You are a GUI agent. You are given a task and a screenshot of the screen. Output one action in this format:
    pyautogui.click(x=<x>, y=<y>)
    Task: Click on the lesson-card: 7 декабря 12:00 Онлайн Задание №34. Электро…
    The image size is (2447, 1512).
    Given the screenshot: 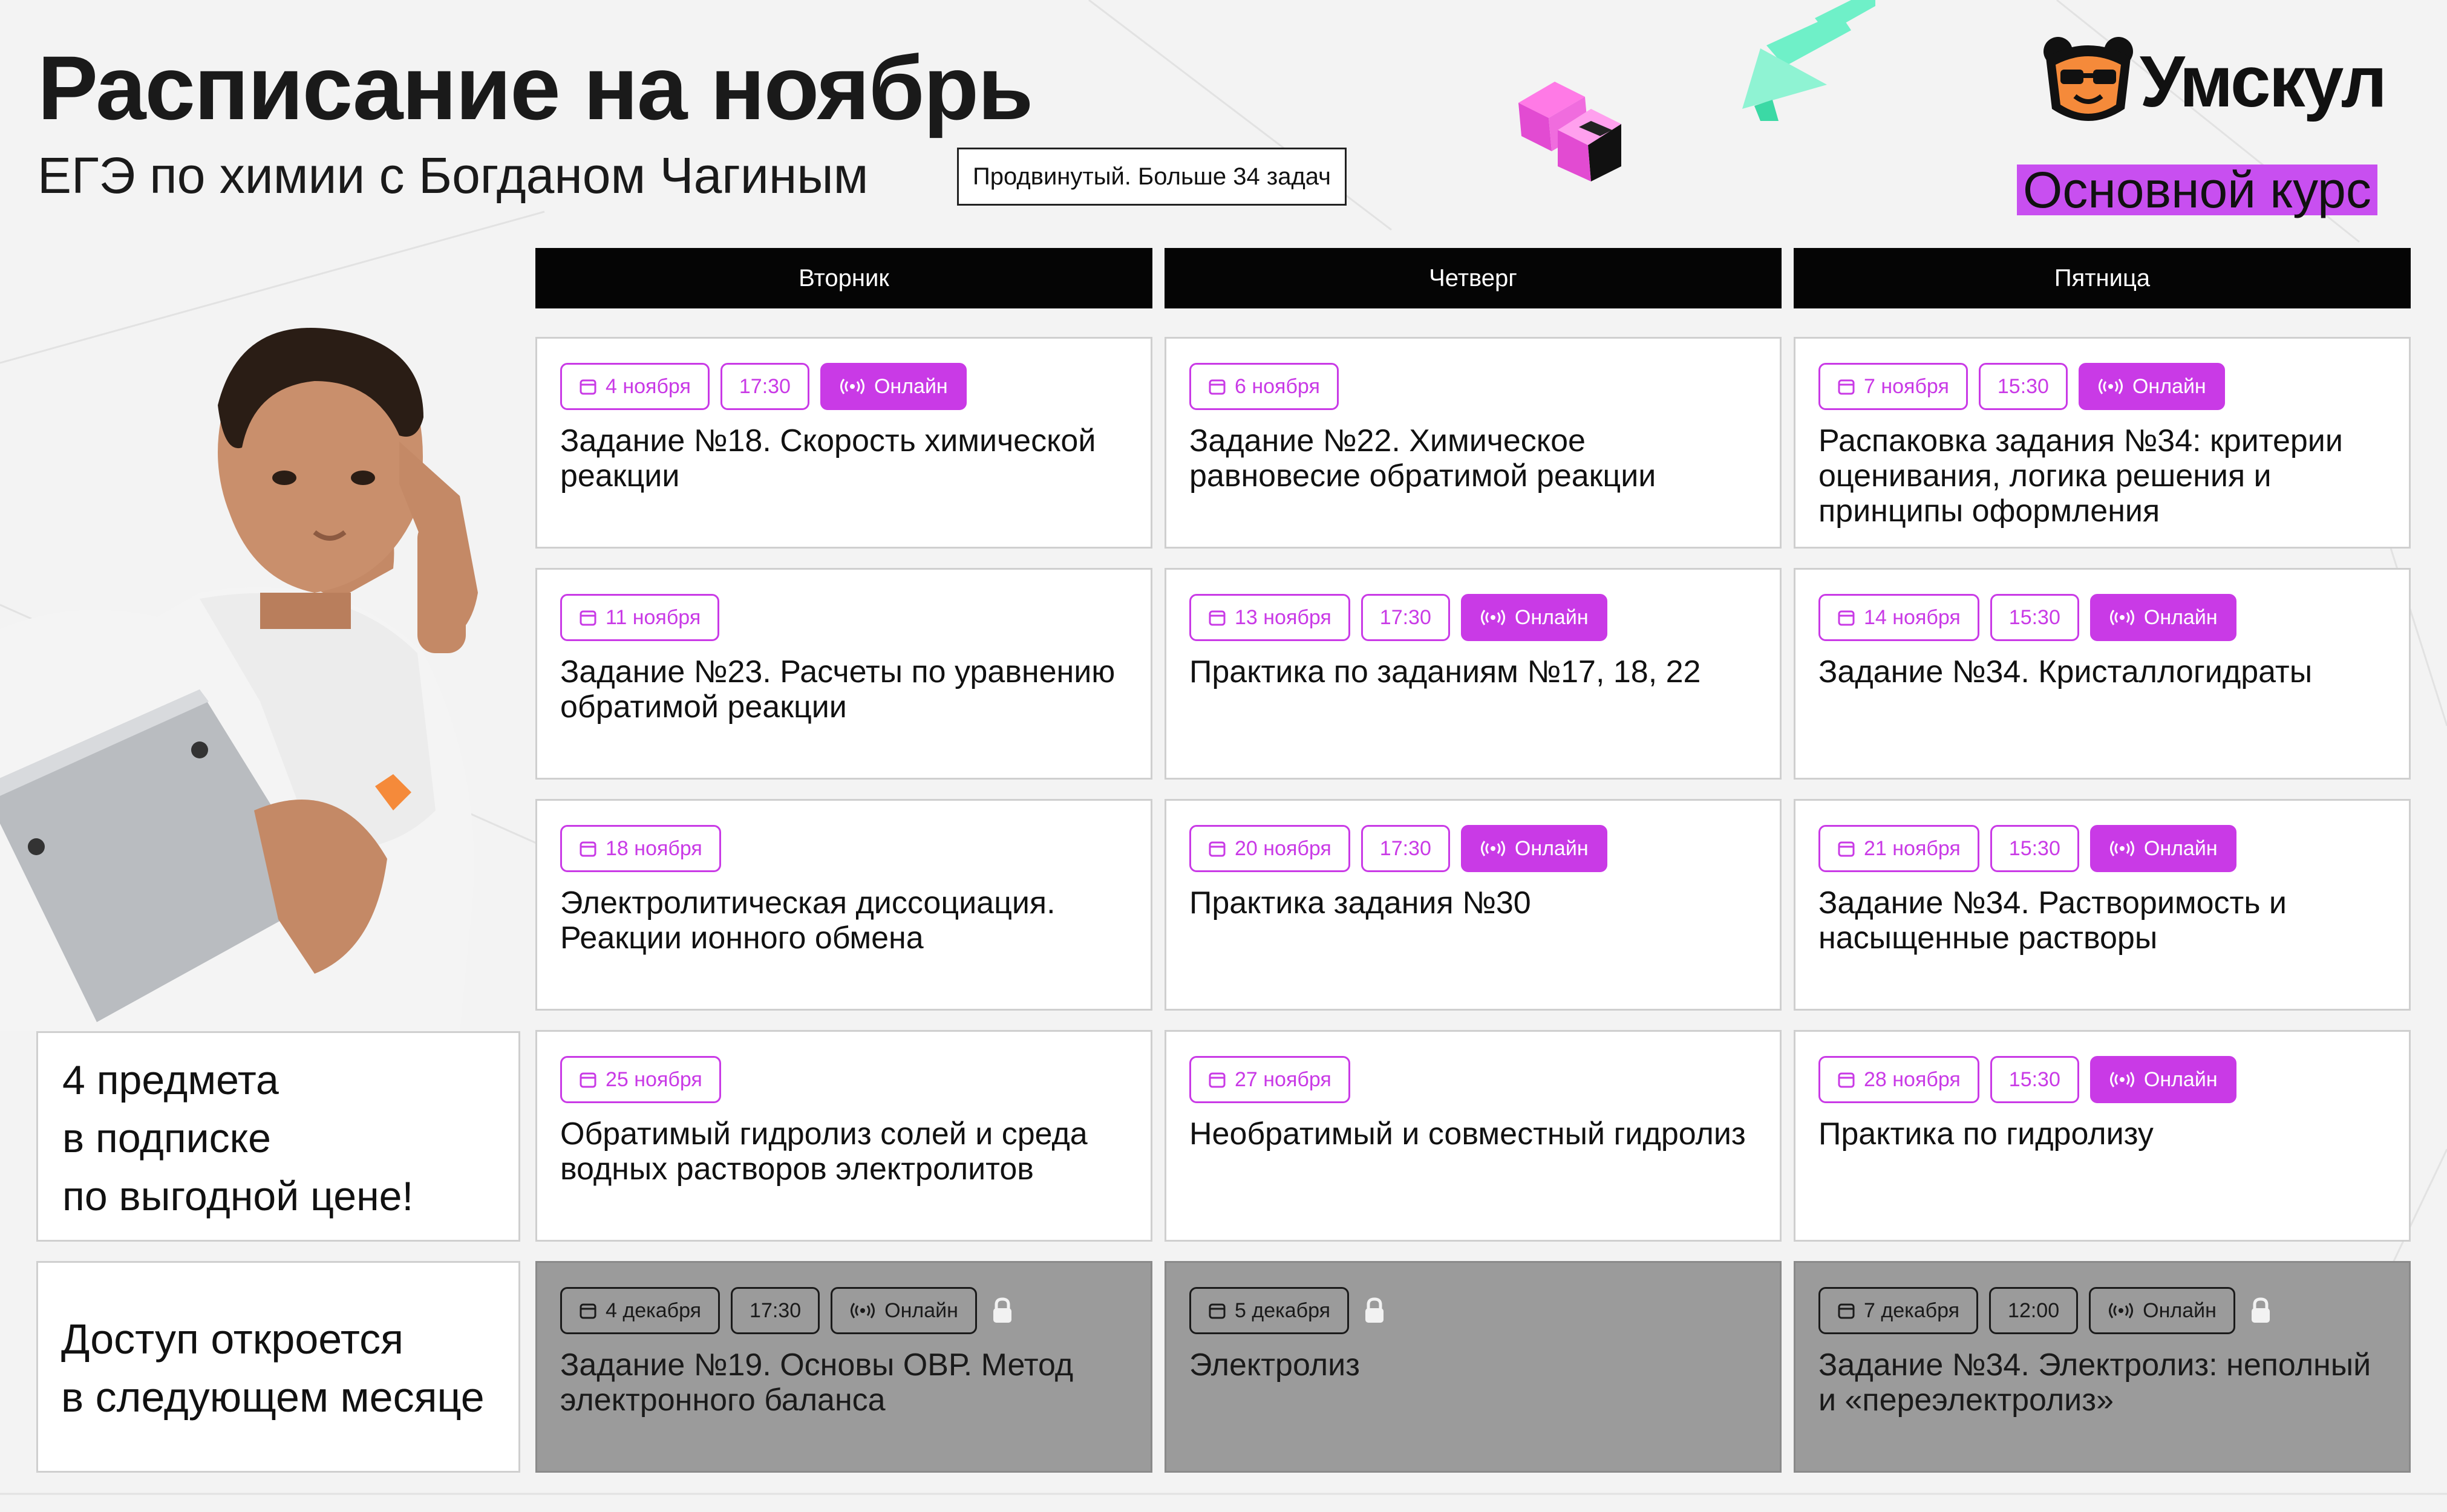 What is the action you would take?
    pyautogui.click(x=2102, y=1367)
    